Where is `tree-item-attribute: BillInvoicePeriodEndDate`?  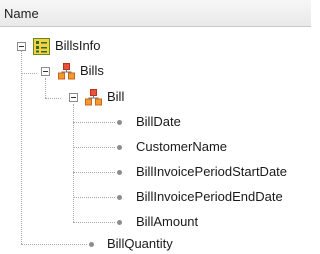
tree-item-attribute: BillInvoicePeriodEndDate is located at coordinates (209, 197).